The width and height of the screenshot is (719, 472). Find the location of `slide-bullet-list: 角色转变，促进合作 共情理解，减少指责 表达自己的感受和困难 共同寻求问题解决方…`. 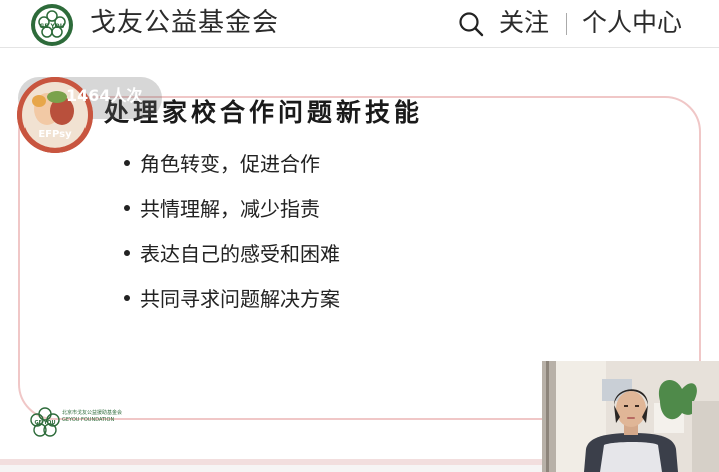

slide-bullet-list: 角色转变，促进合作 共情理解，减少指责 表达自己的感受和困难 共同寻求问题解决方… is located at coordinates (232, 242).